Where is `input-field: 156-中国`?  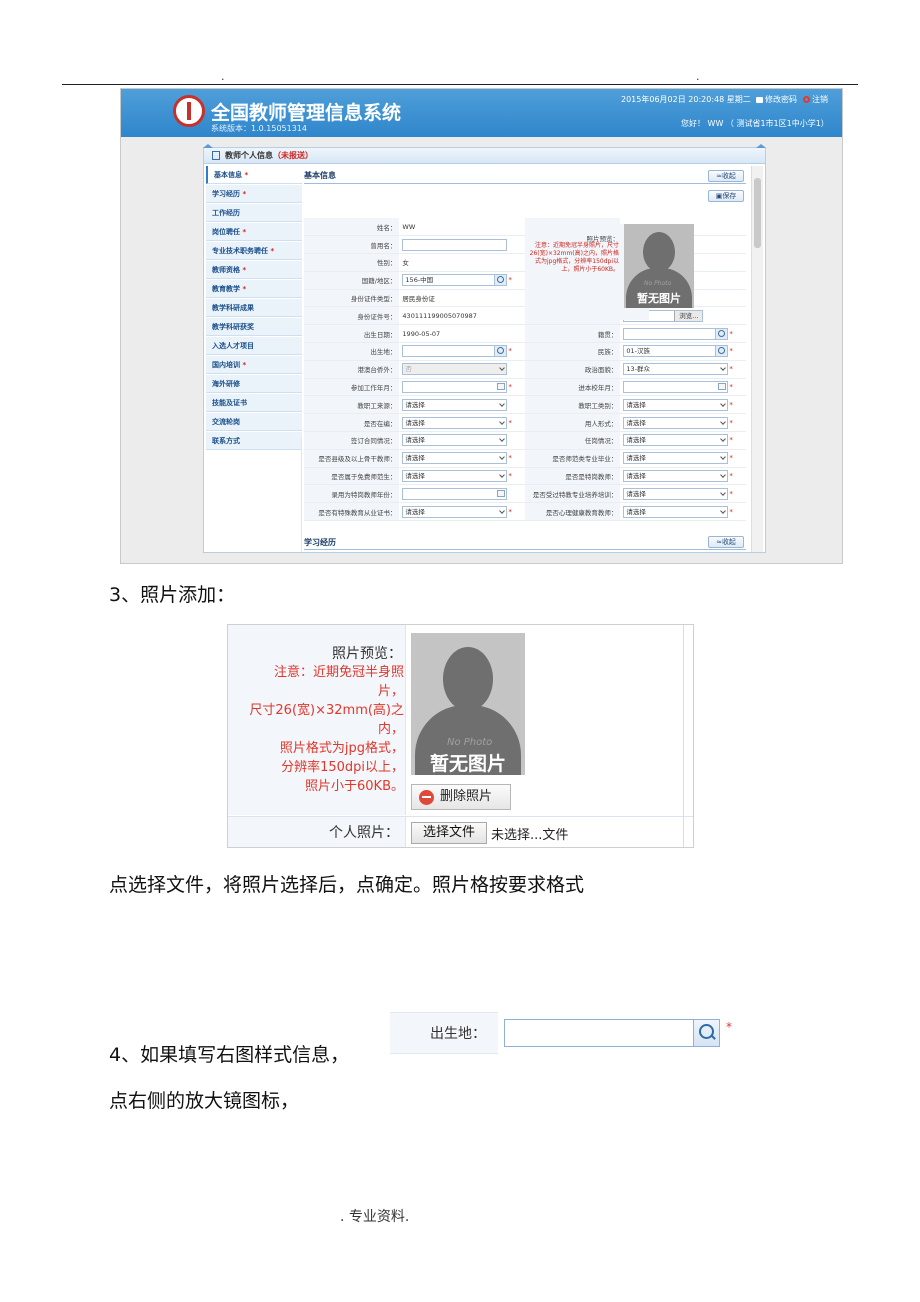 input-field: 156-中国 is located at coordinates (455, 280).